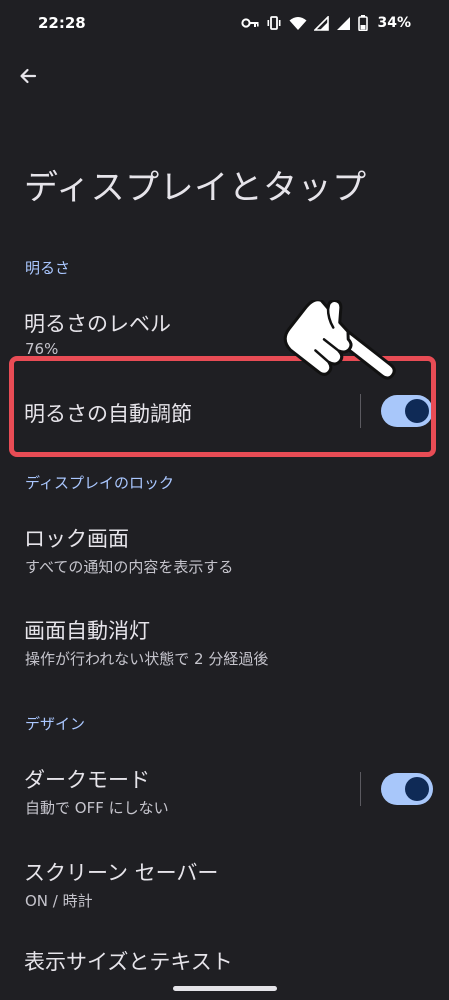 This screenshot has height=1000, width=449. I want to click on wifi-icon, so click(298, 23).